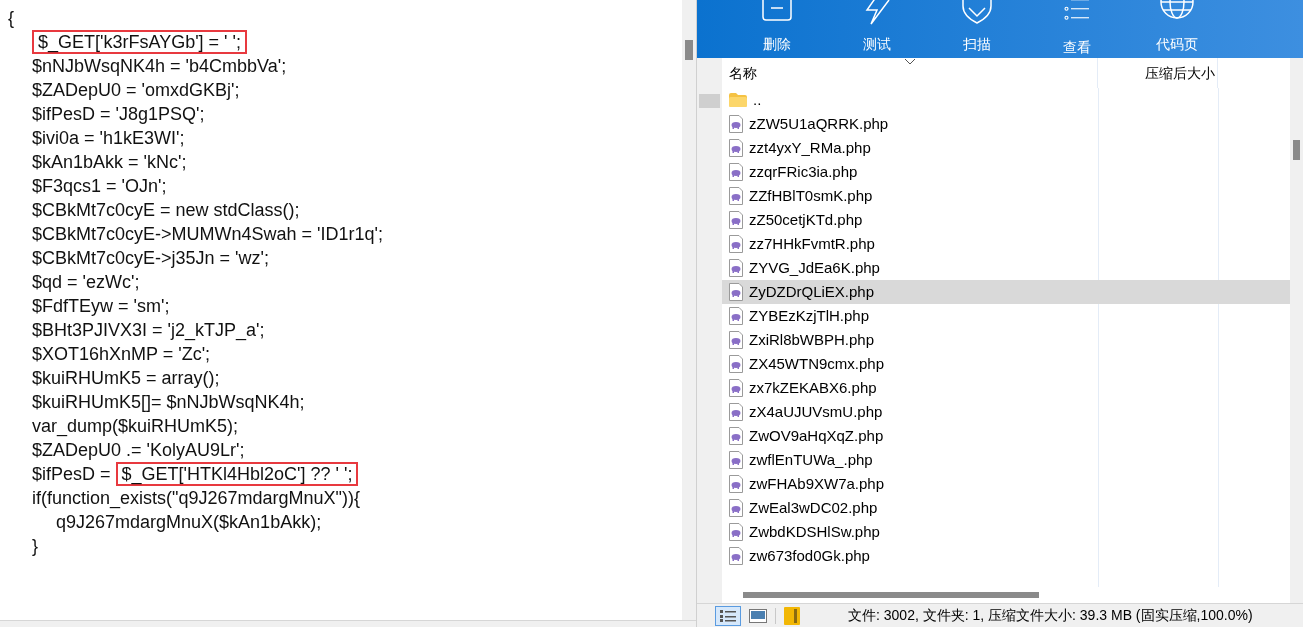 This screenshot has width=1303, height=627. Describe the element at coordinates (166, 210) in the screenshot. I see `code-line: $CBkMt7c0cyE = new stdClass();` at that location.